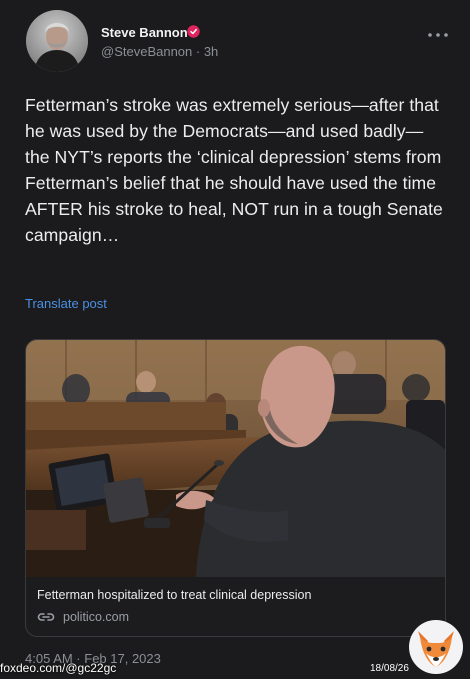 The width and height of the screenshot is (470, 679). Describe the element at coordinates (193, 31) in the screenshot. I see `verified-badge-icon` at that location.